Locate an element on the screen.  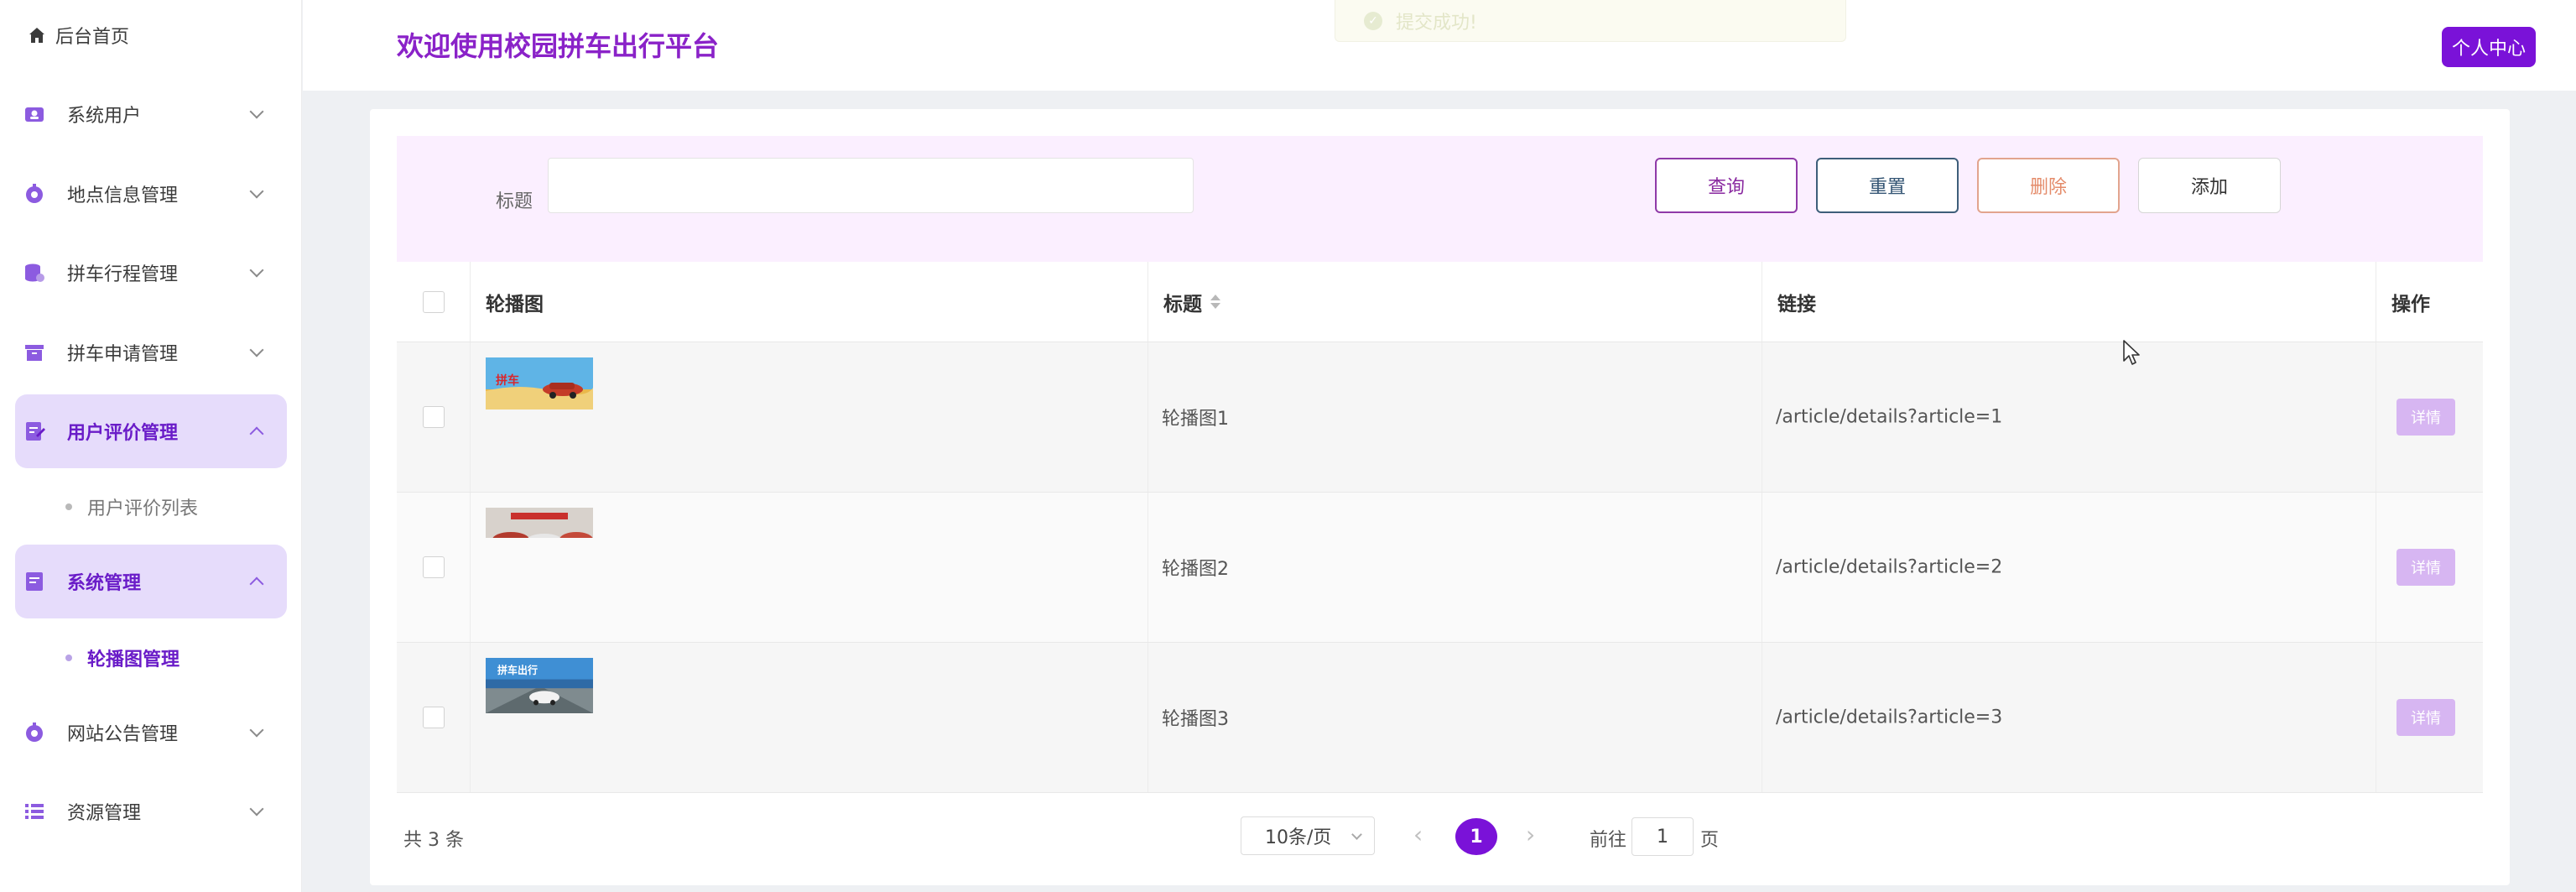
goto-page-input: 1 is located at coordinates (1662, 836).